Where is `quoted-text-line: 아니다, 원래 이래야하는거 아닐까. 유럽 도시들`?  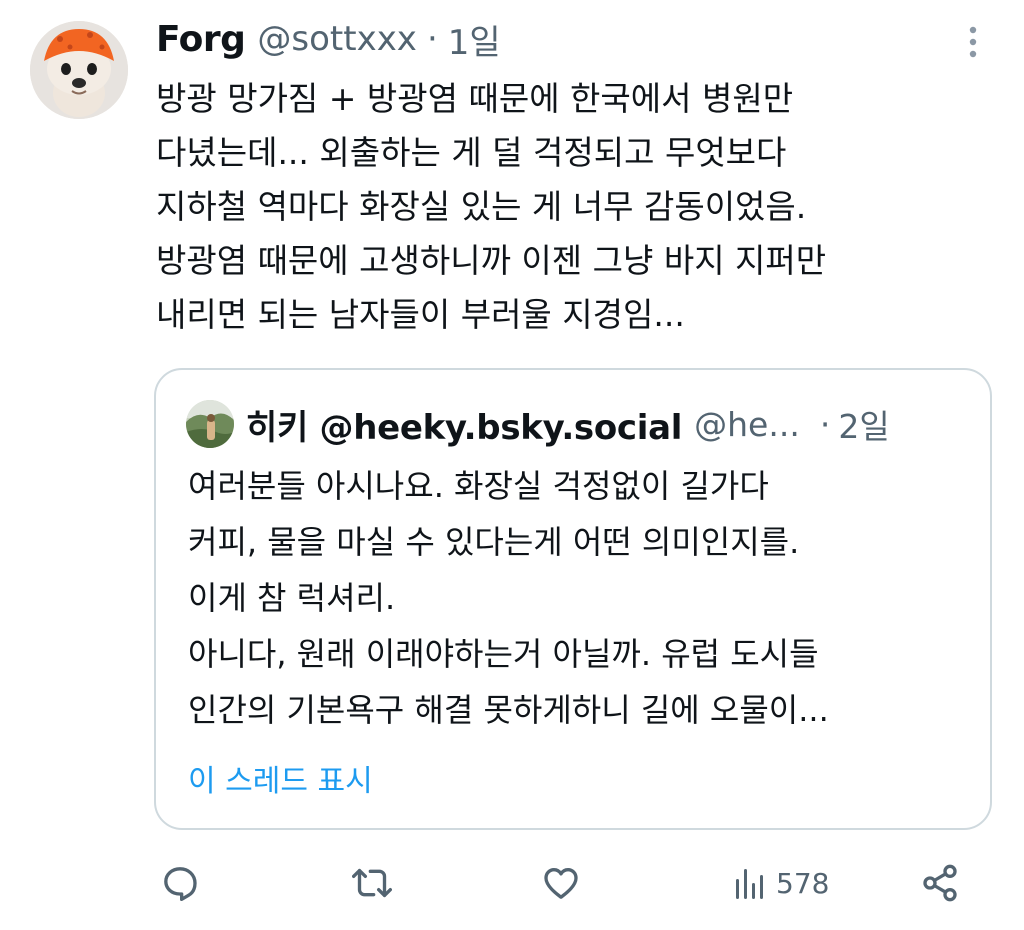
quoted-text-line: 아니다, 원래 이래야하는거 아닐까. 유럽 도시들 is located at coordinates (503, 654).